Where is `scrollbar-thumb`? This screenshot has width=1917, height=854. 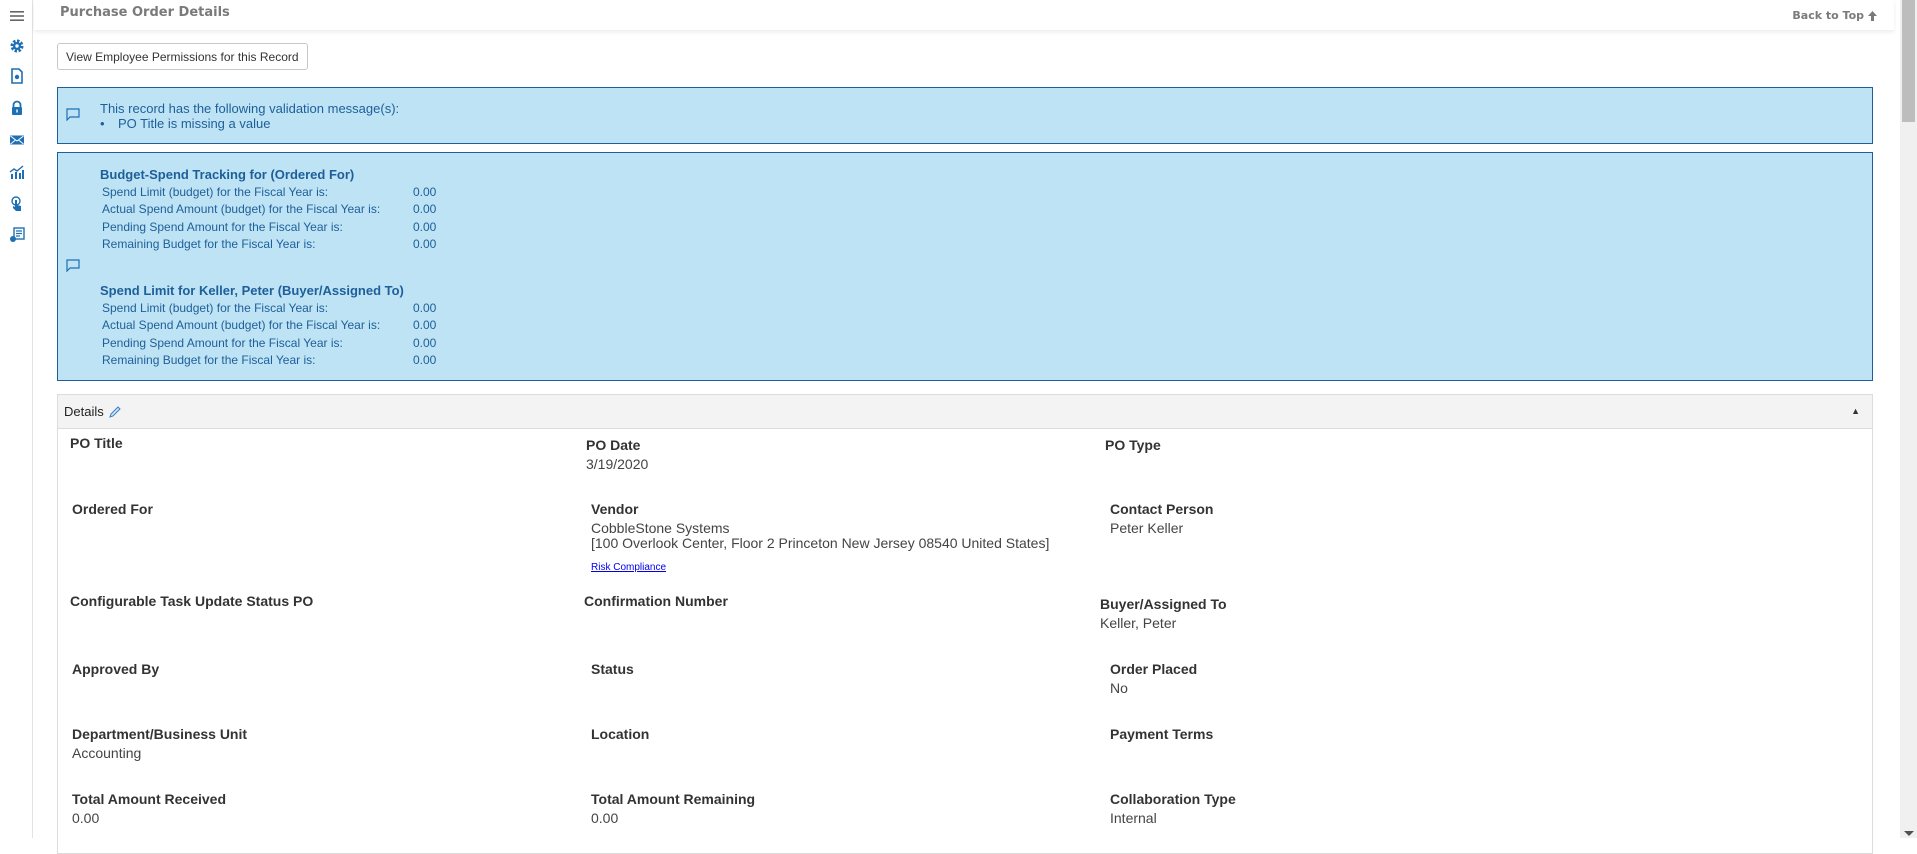
scrollbar-thumb is located at coordinates (1908, 61).